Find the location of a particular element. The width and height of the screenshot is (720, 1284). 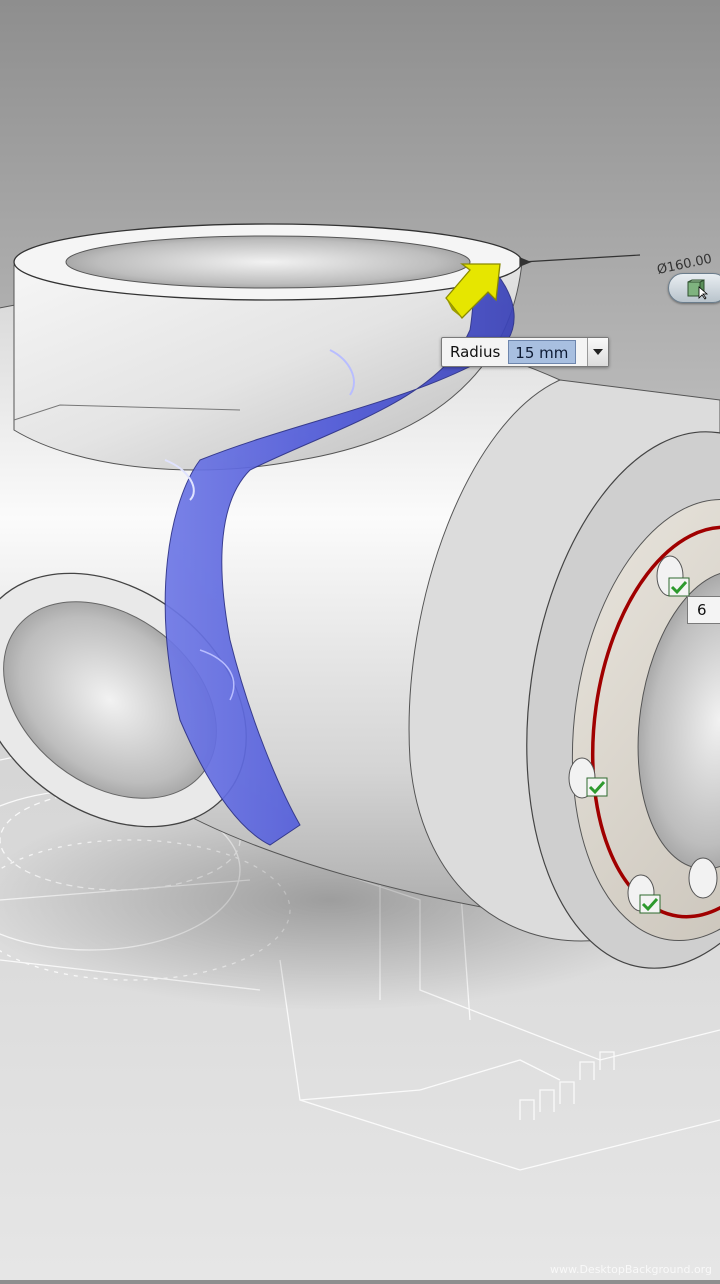

view-cube-icon is located at coordinates (698, 289).